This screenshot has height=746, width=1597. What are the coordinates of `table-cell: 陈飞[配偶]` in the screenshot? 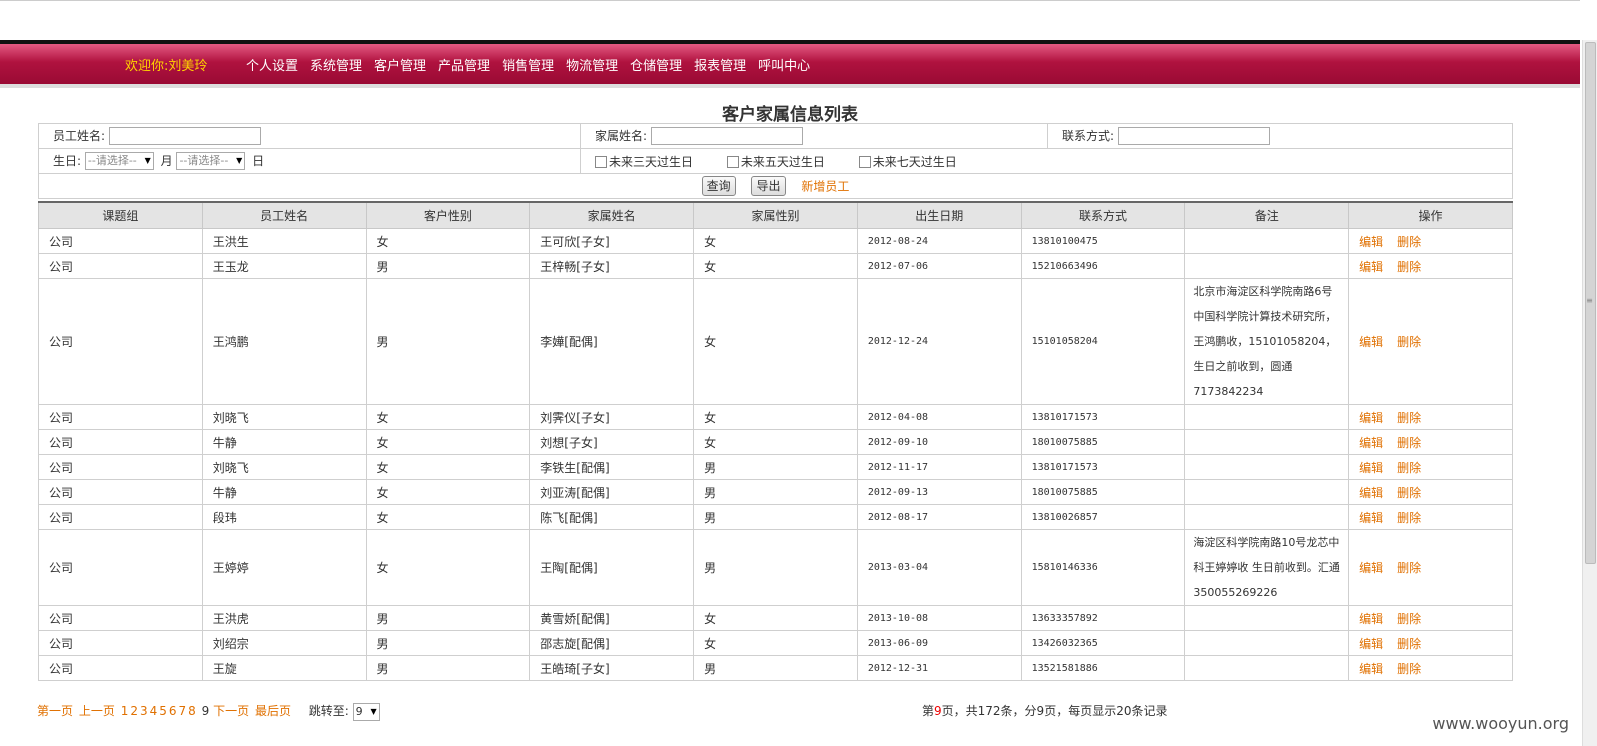 It's located at (612, 517).